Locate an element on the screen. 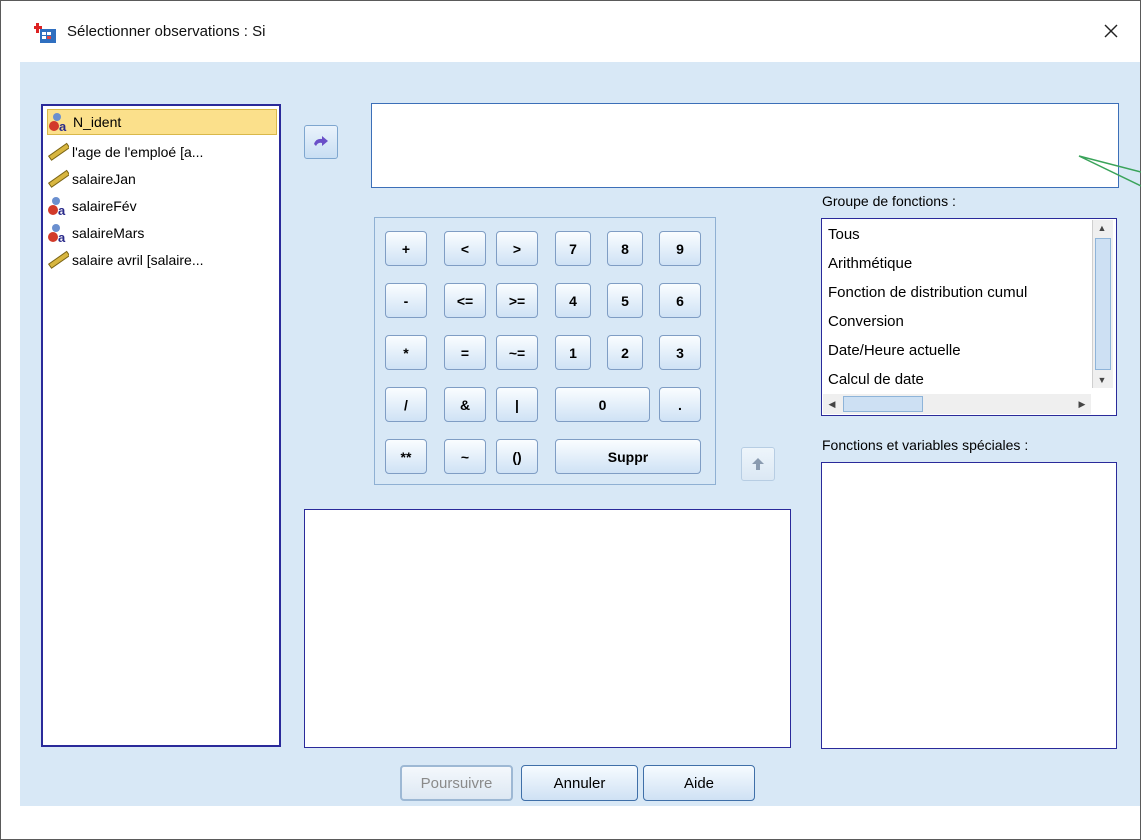  variable-label: N_ident is located at coordinates (97, 122).